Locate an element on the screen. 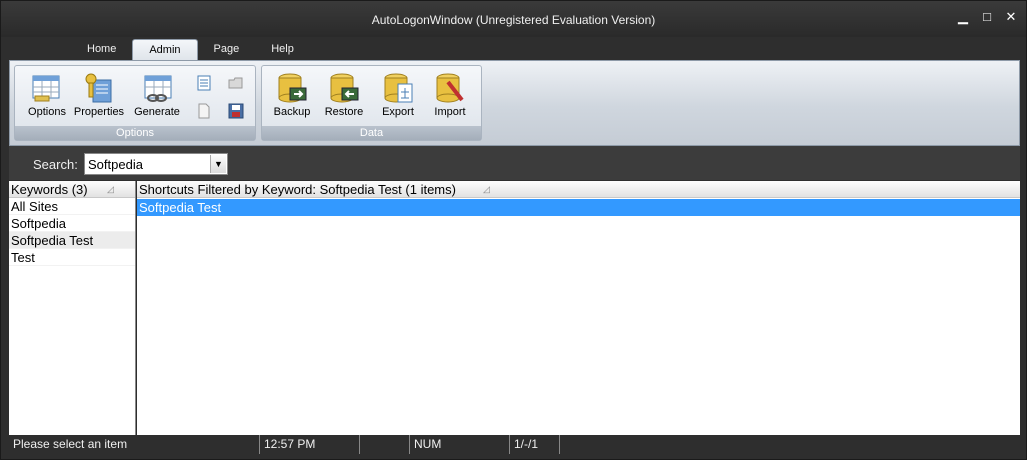 Image resolution: width=1027 pixels, height=460 pixels. save-icon is located at coordinates (236, 111).